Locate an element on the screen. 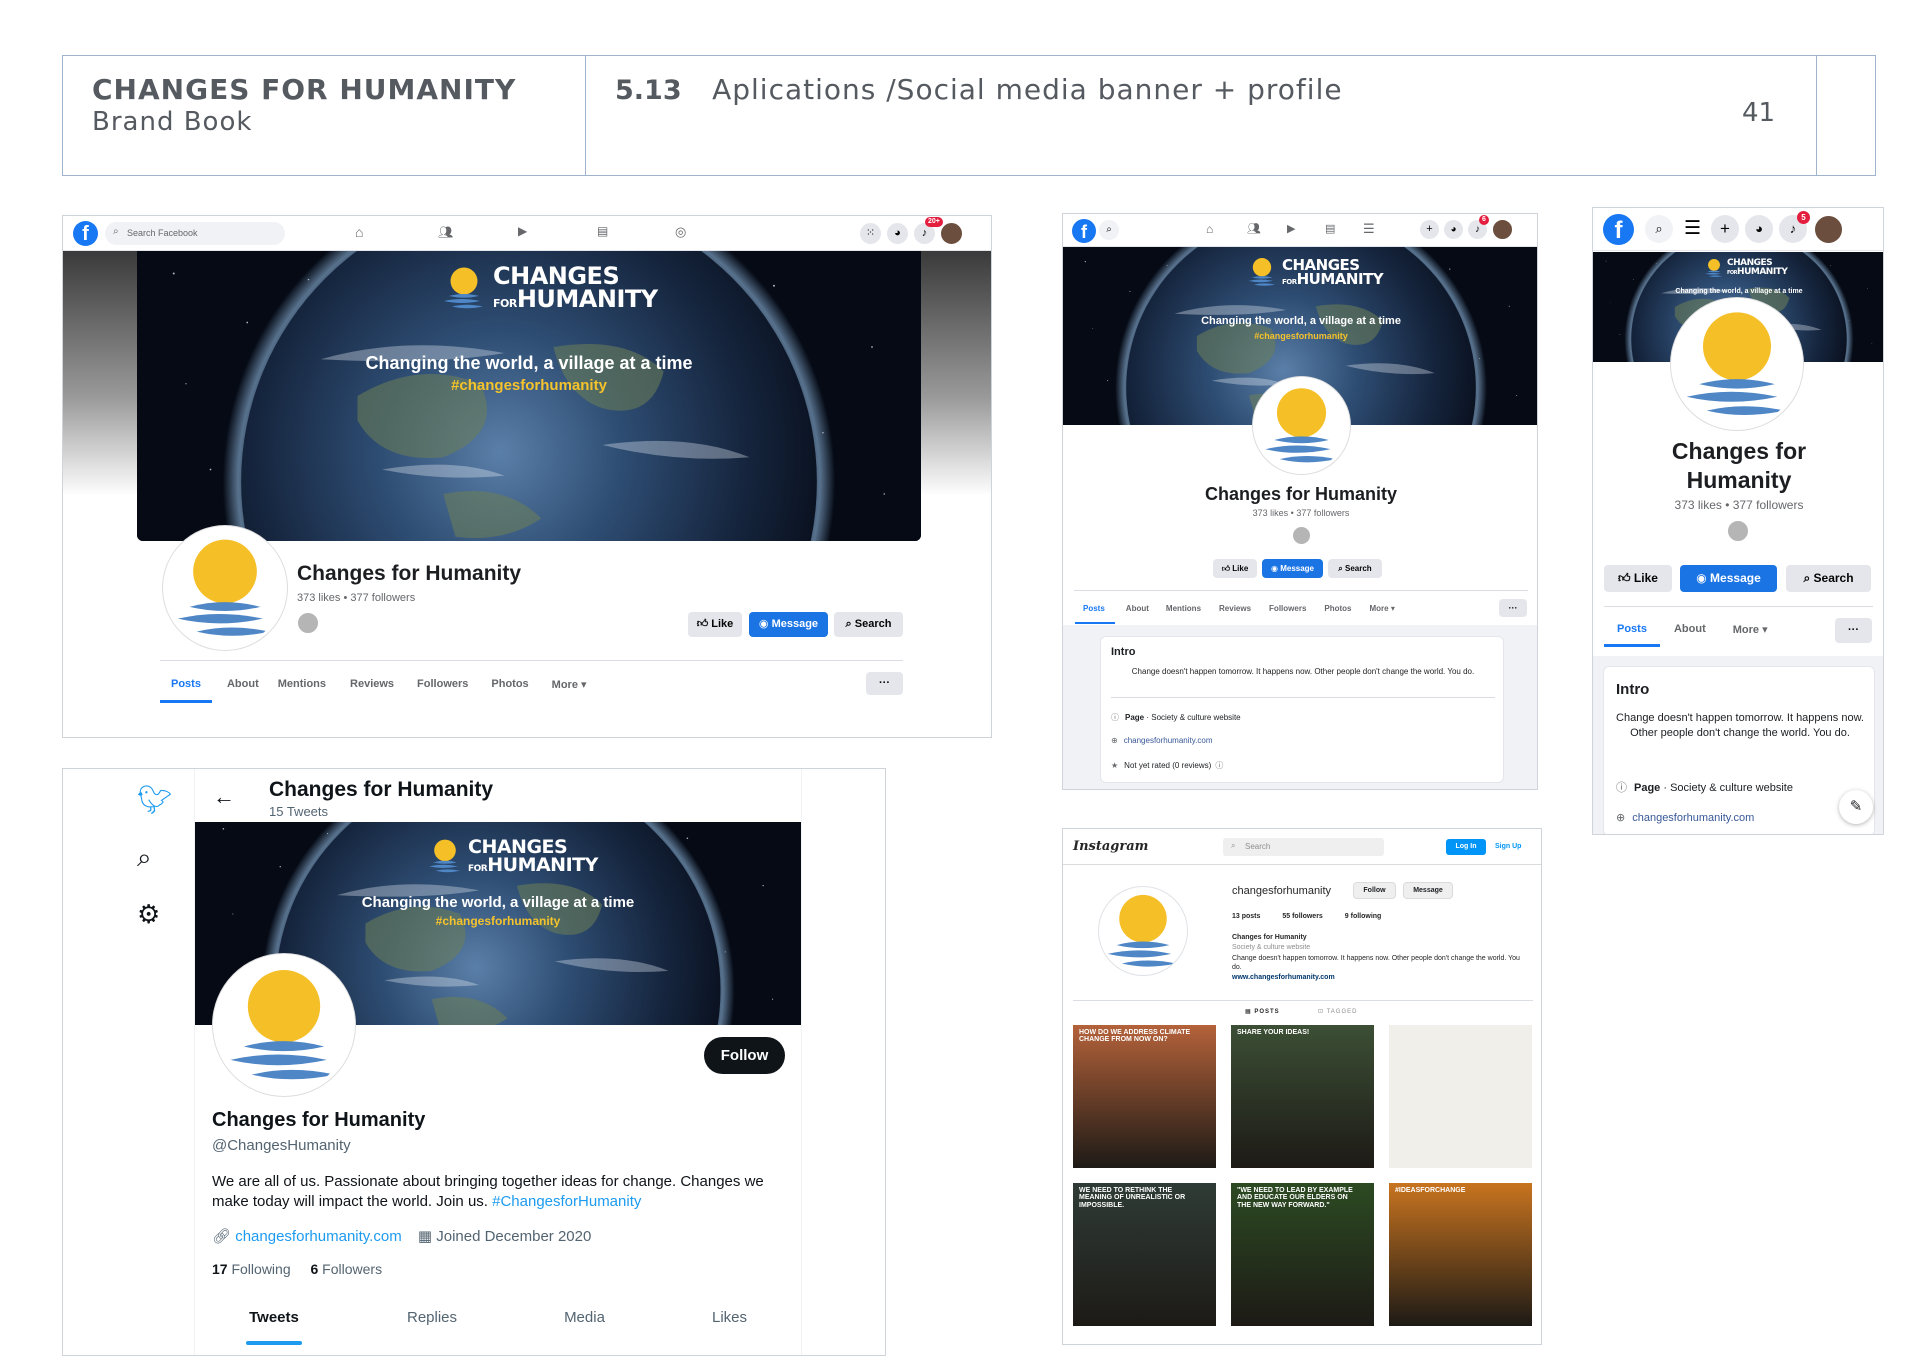 This screenshot has height=1358, width=1920. follow-button: Follow is located at coordinates (744, 1055).